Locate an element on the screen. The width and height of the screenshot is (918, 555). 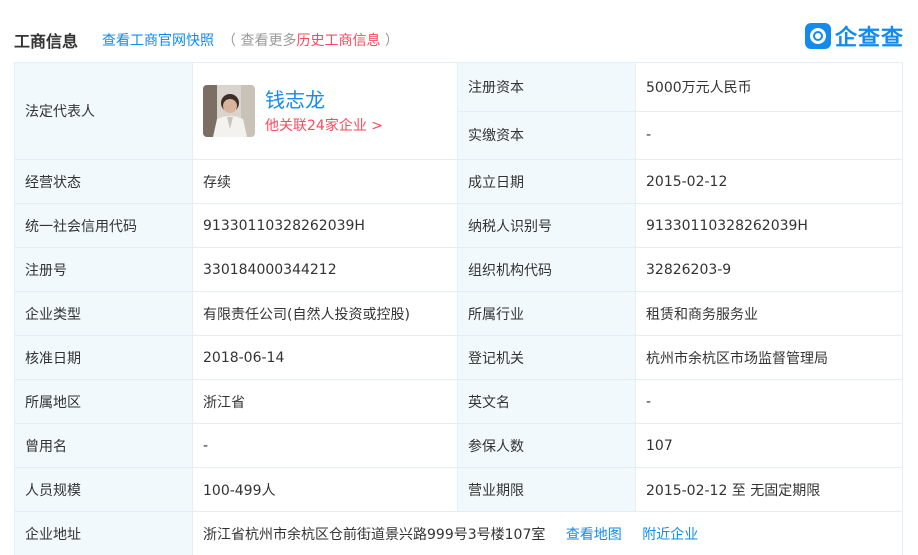
history-note: （ 查看更多历史工商信息 ） is located at coordinates (310, 40).